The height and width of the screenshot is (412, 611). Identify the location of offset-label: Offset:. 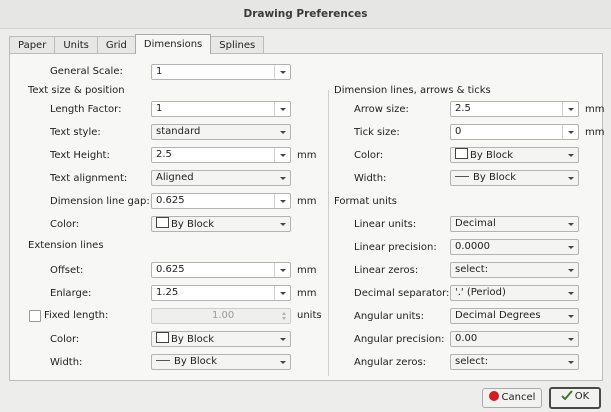
(67, 270).